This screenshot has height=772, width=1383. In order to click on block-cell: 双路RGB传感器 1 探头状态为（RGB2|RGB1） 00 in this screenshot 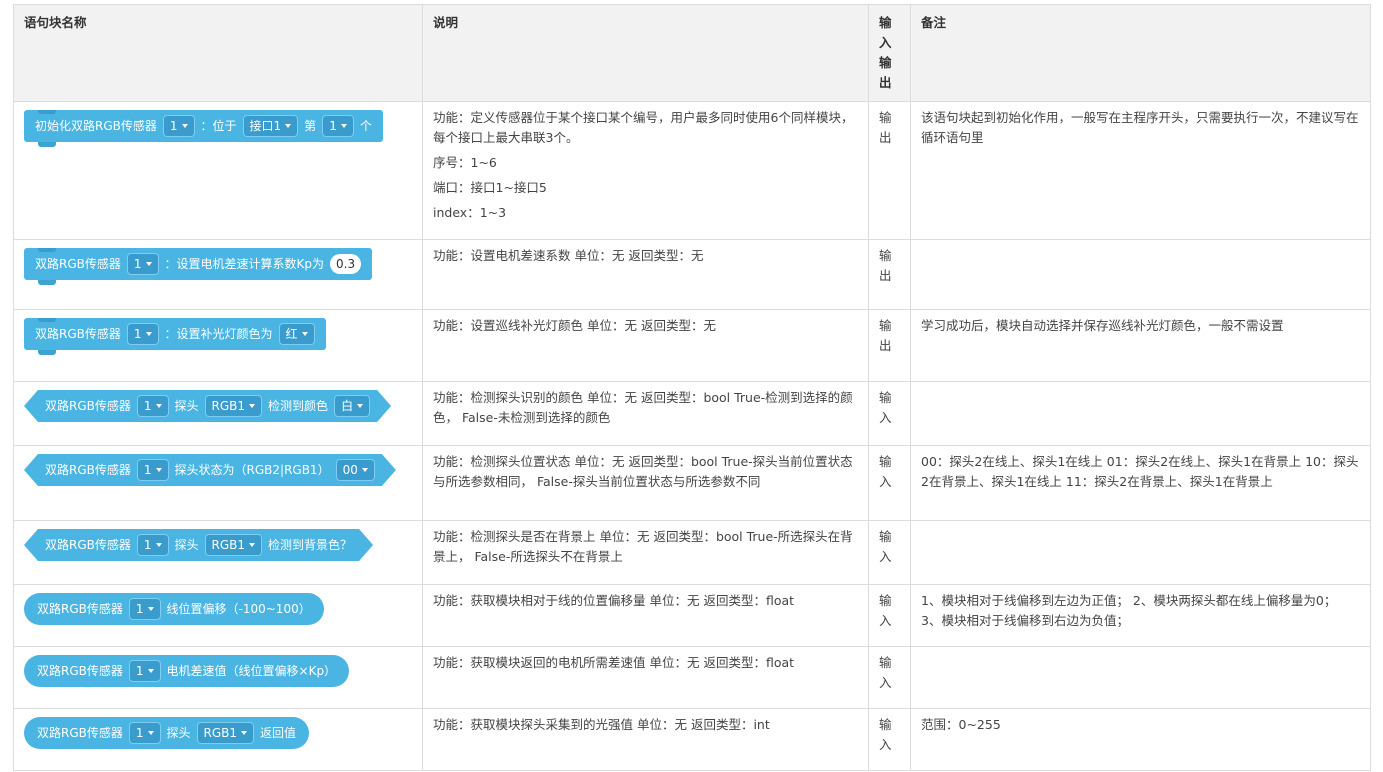, I will do `click(218, 483)`.